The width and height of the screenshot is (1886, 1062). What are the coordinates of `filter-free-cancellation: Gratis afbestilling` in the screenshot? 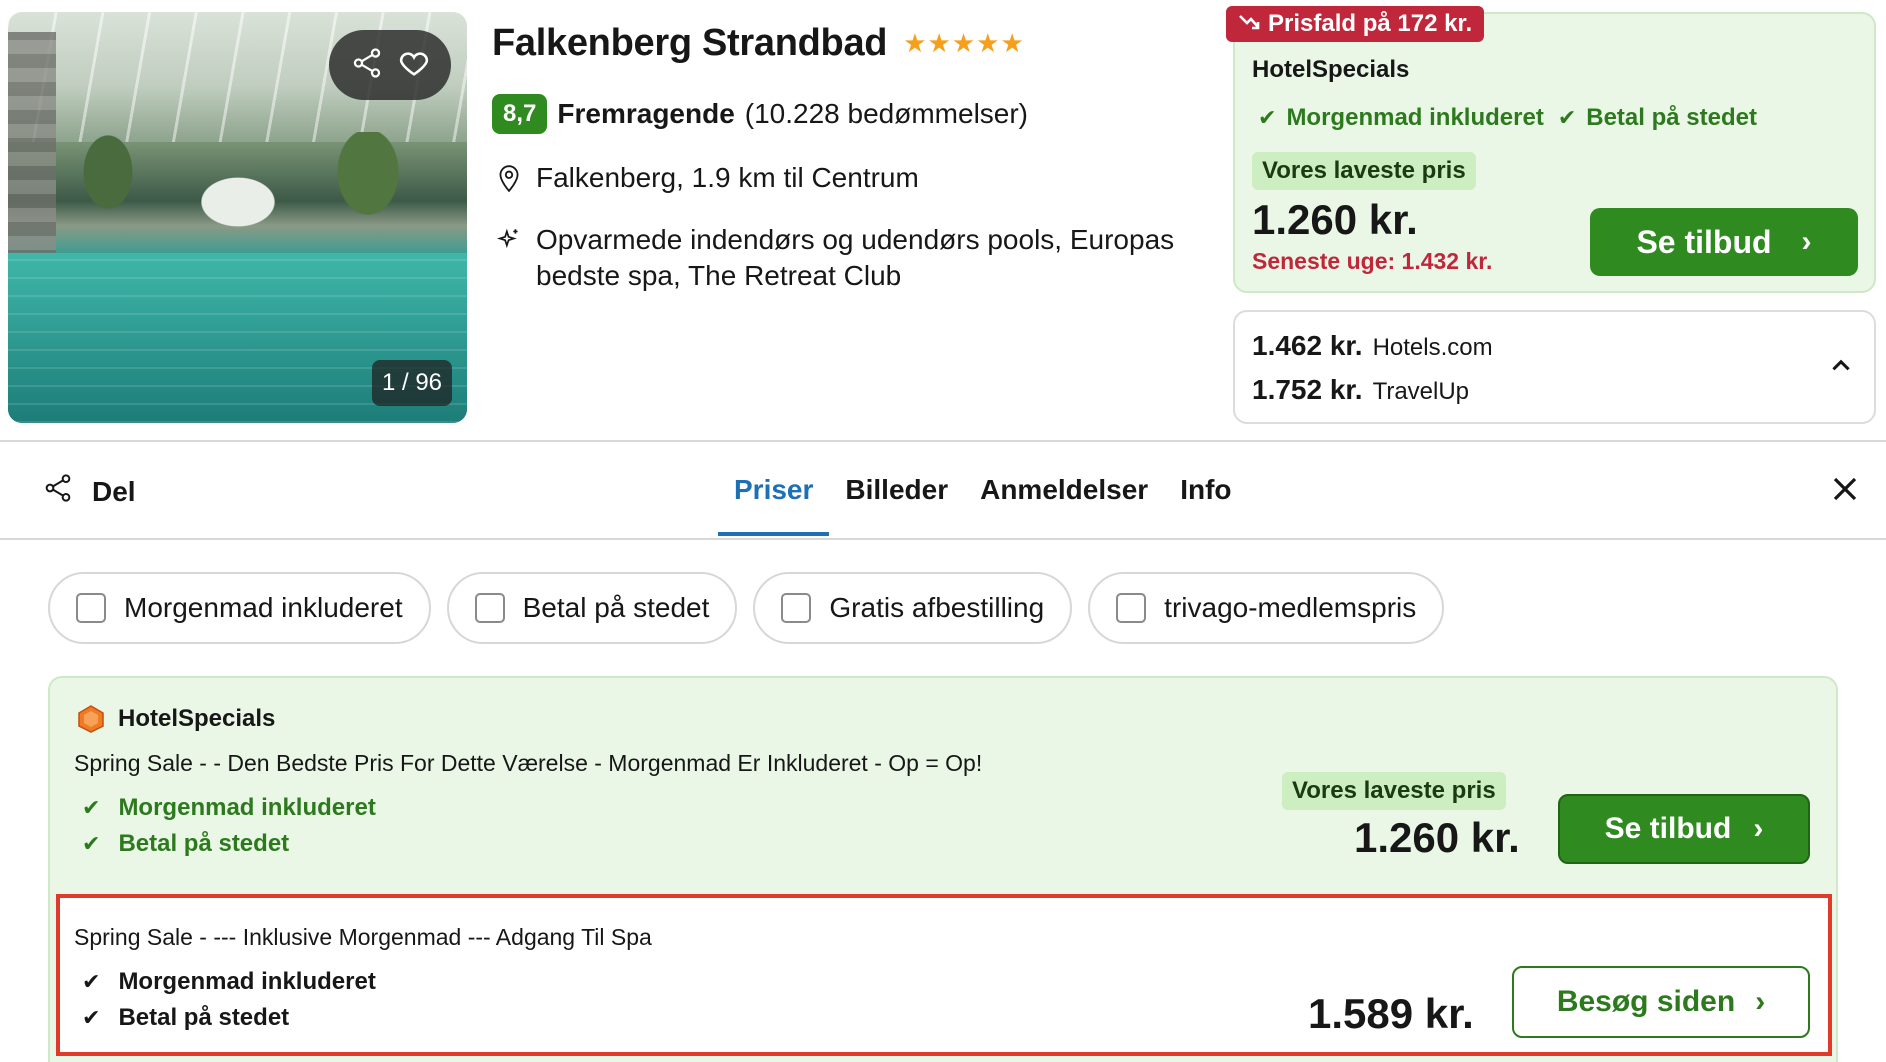 It's located at (913, 608).